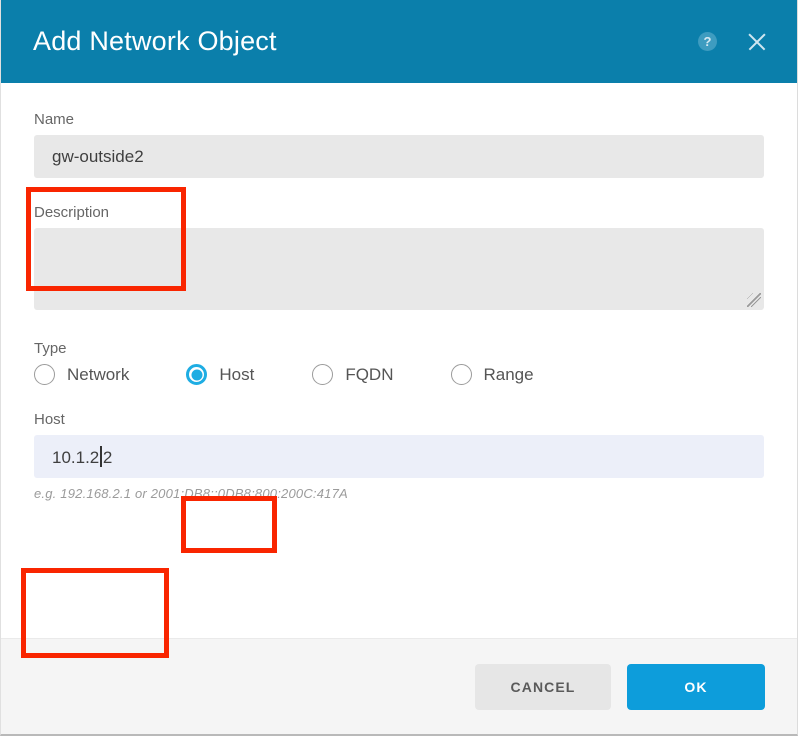 The height and width of the screenshot is (736, 798). Describe the element at coordinates (696, 686) in the screenshot. I see `ok-button: OK` at that location.